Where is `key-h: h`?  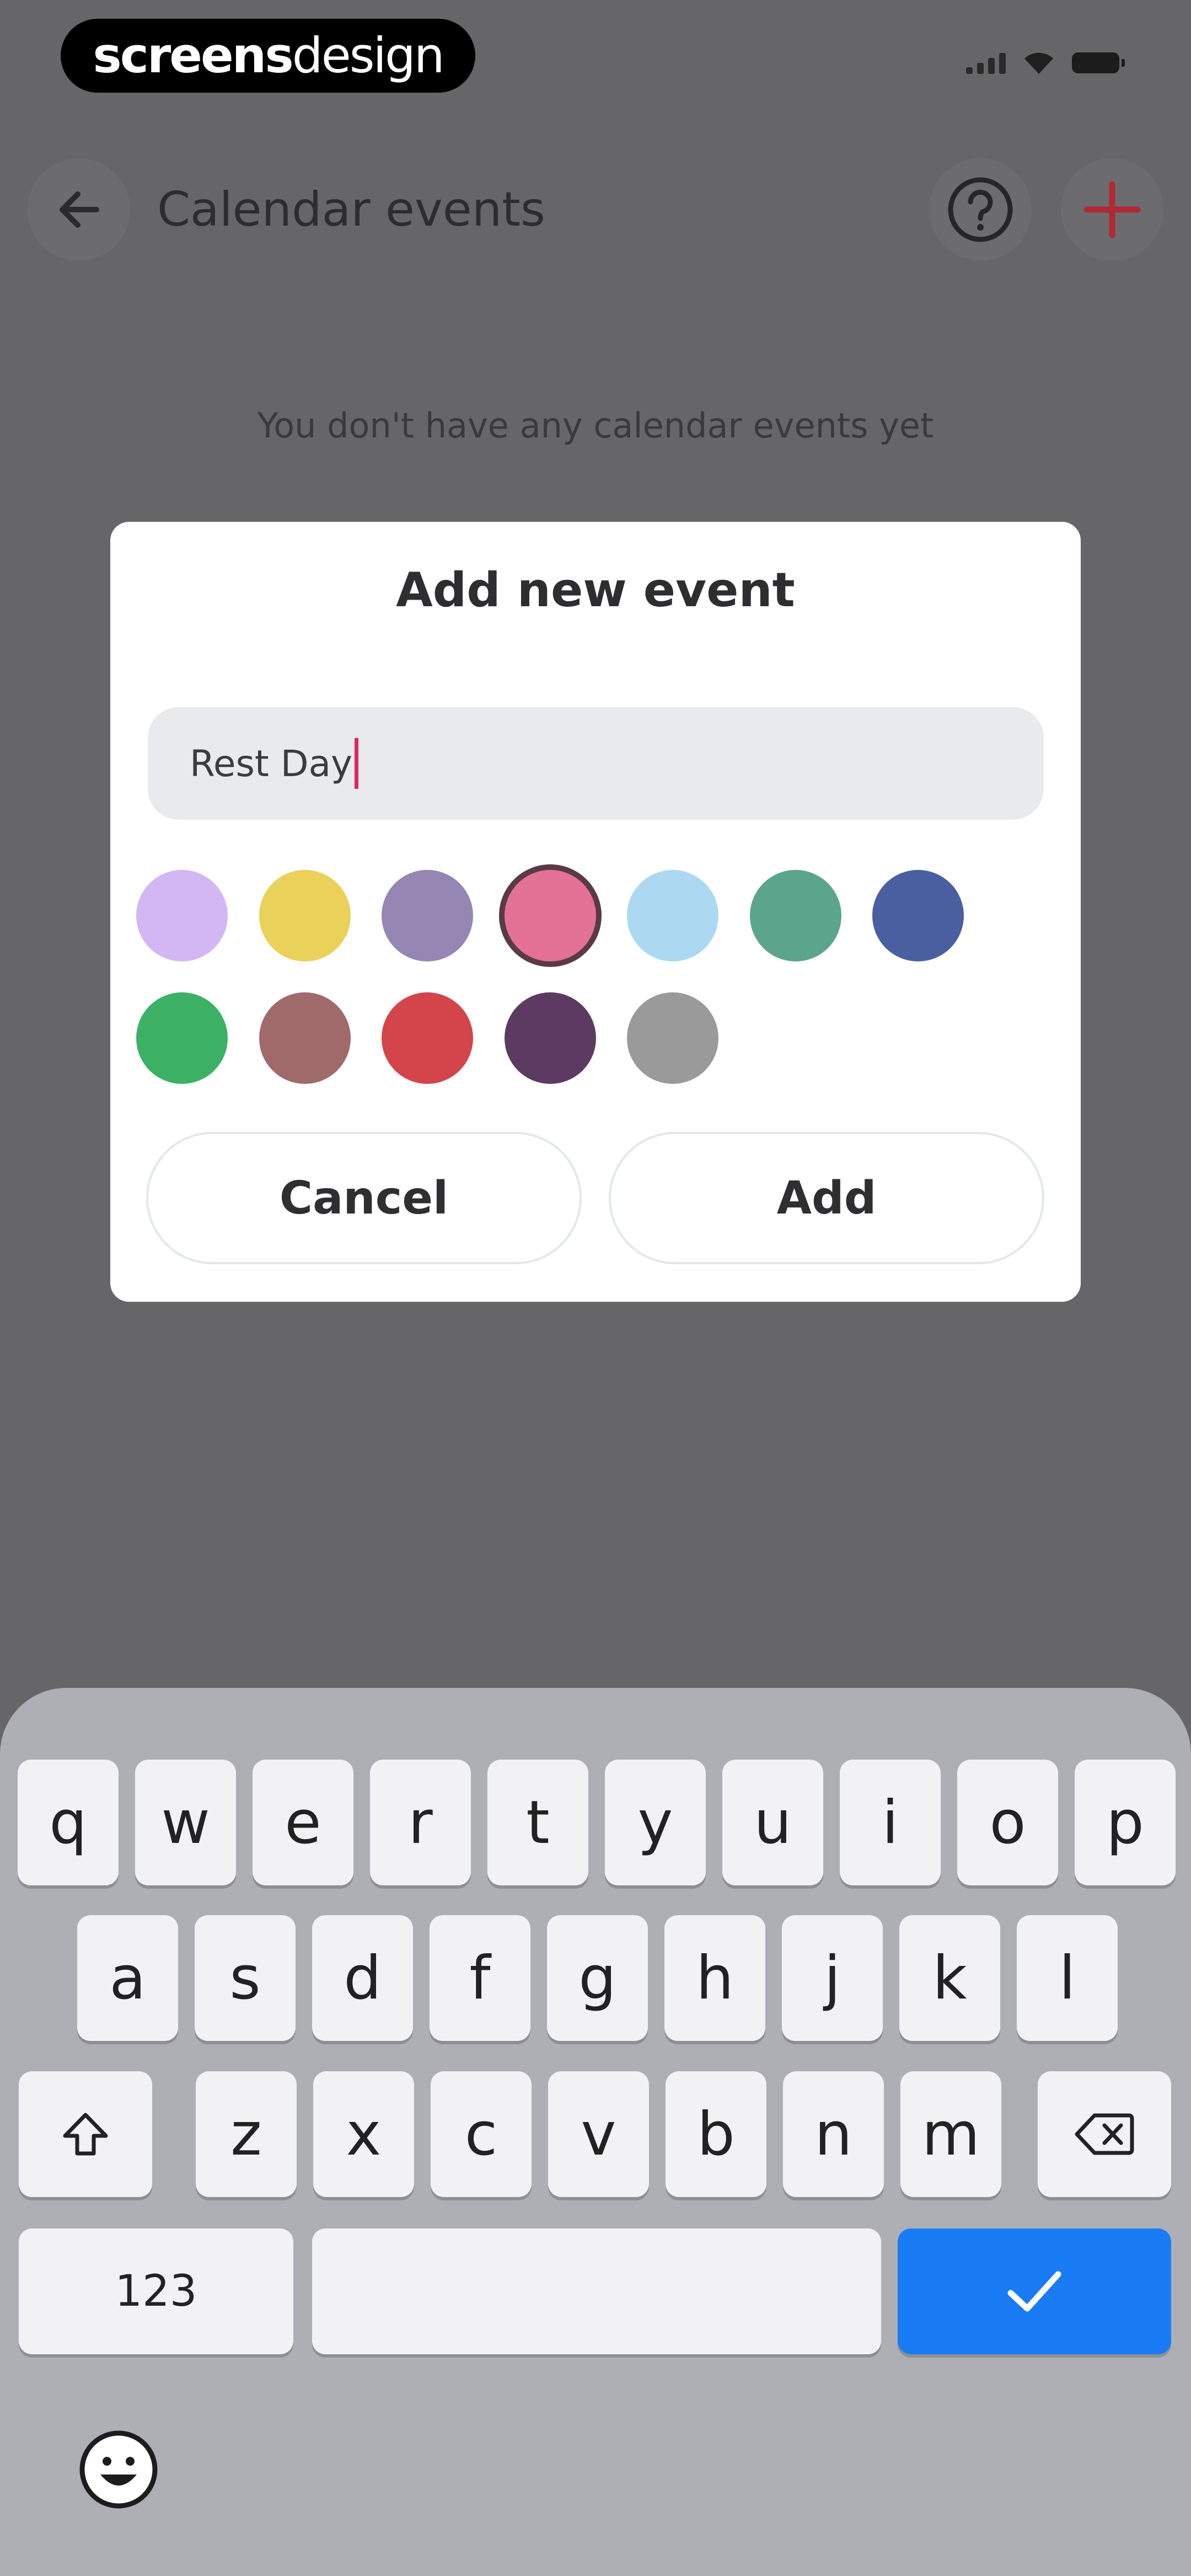 key-h: h is located at coordinates (714, 1978).